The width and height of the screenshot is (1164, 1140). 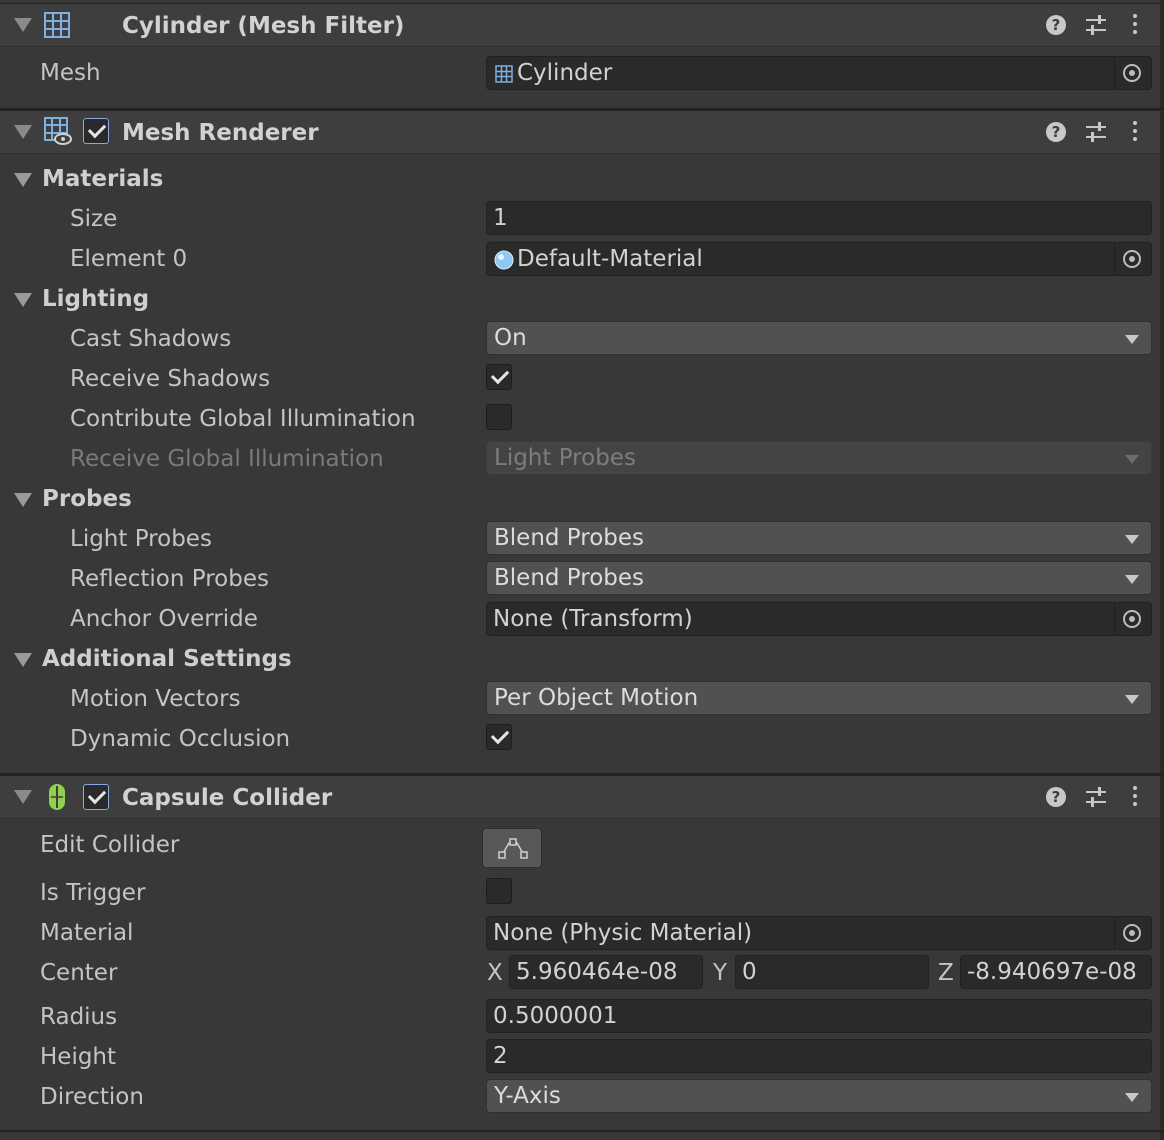 I want to click on mesh-object-field: Cylinder, so click(x=819, y=73).